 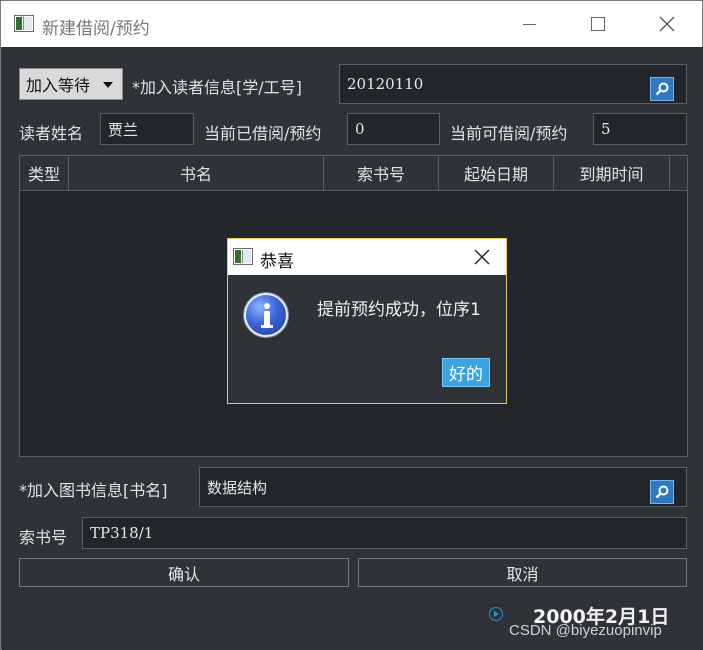 What do you see at coordinates (217, 87) in the screenshot?
I see `reader-label: *加入读者信息[学/工号]` at bounding box center [217, 87].